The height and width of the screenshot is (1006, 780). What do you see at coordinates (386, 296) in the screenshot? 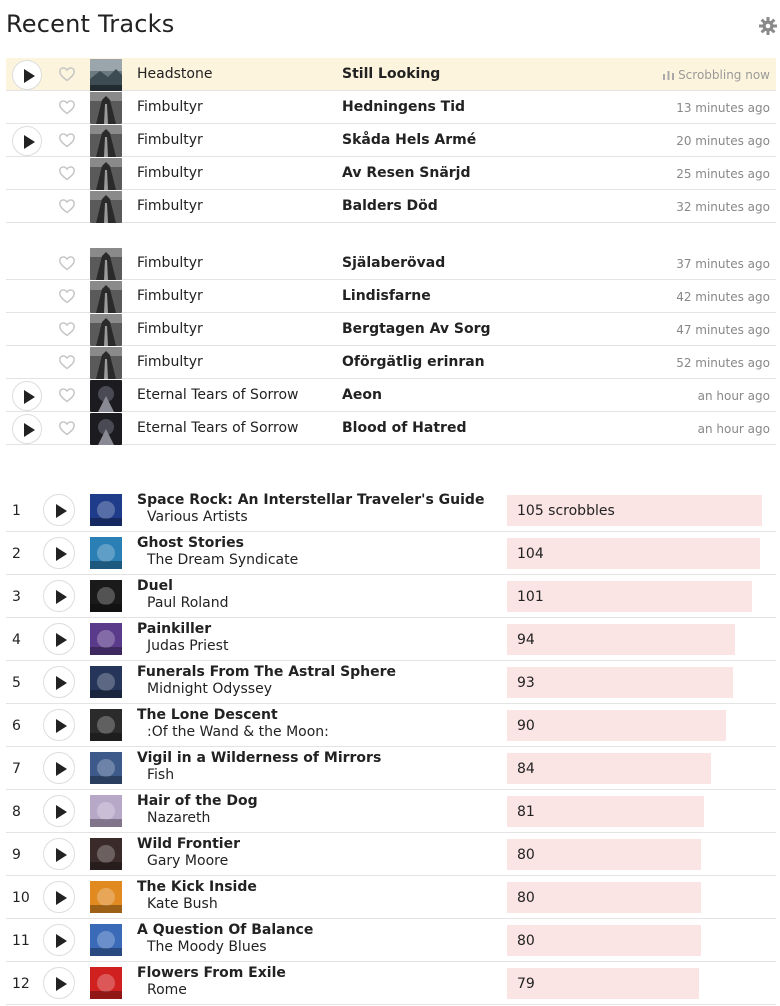
I see `track-name: Lindisfarne` at bounding box center [386, 296].